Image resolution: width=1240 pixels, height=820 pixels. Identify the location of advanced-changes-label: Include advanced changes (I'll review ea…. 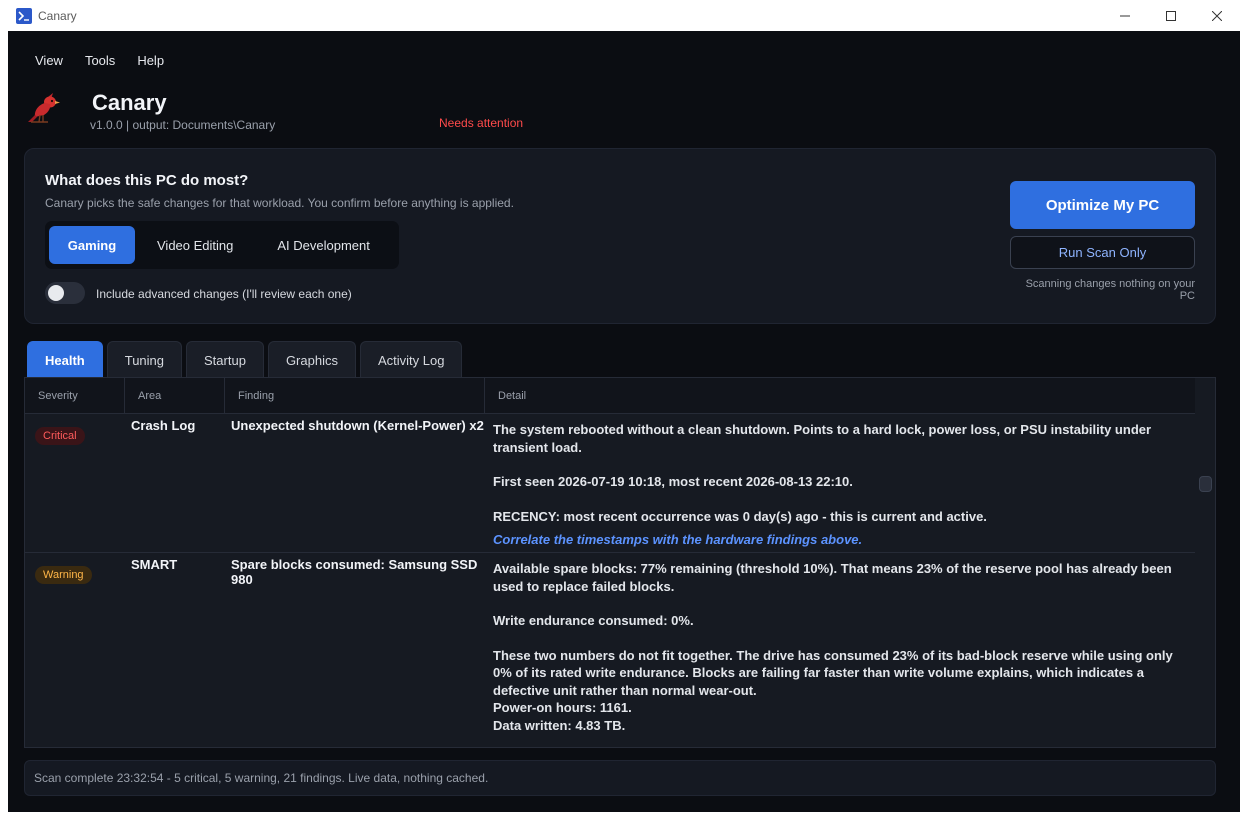
(224, 294).